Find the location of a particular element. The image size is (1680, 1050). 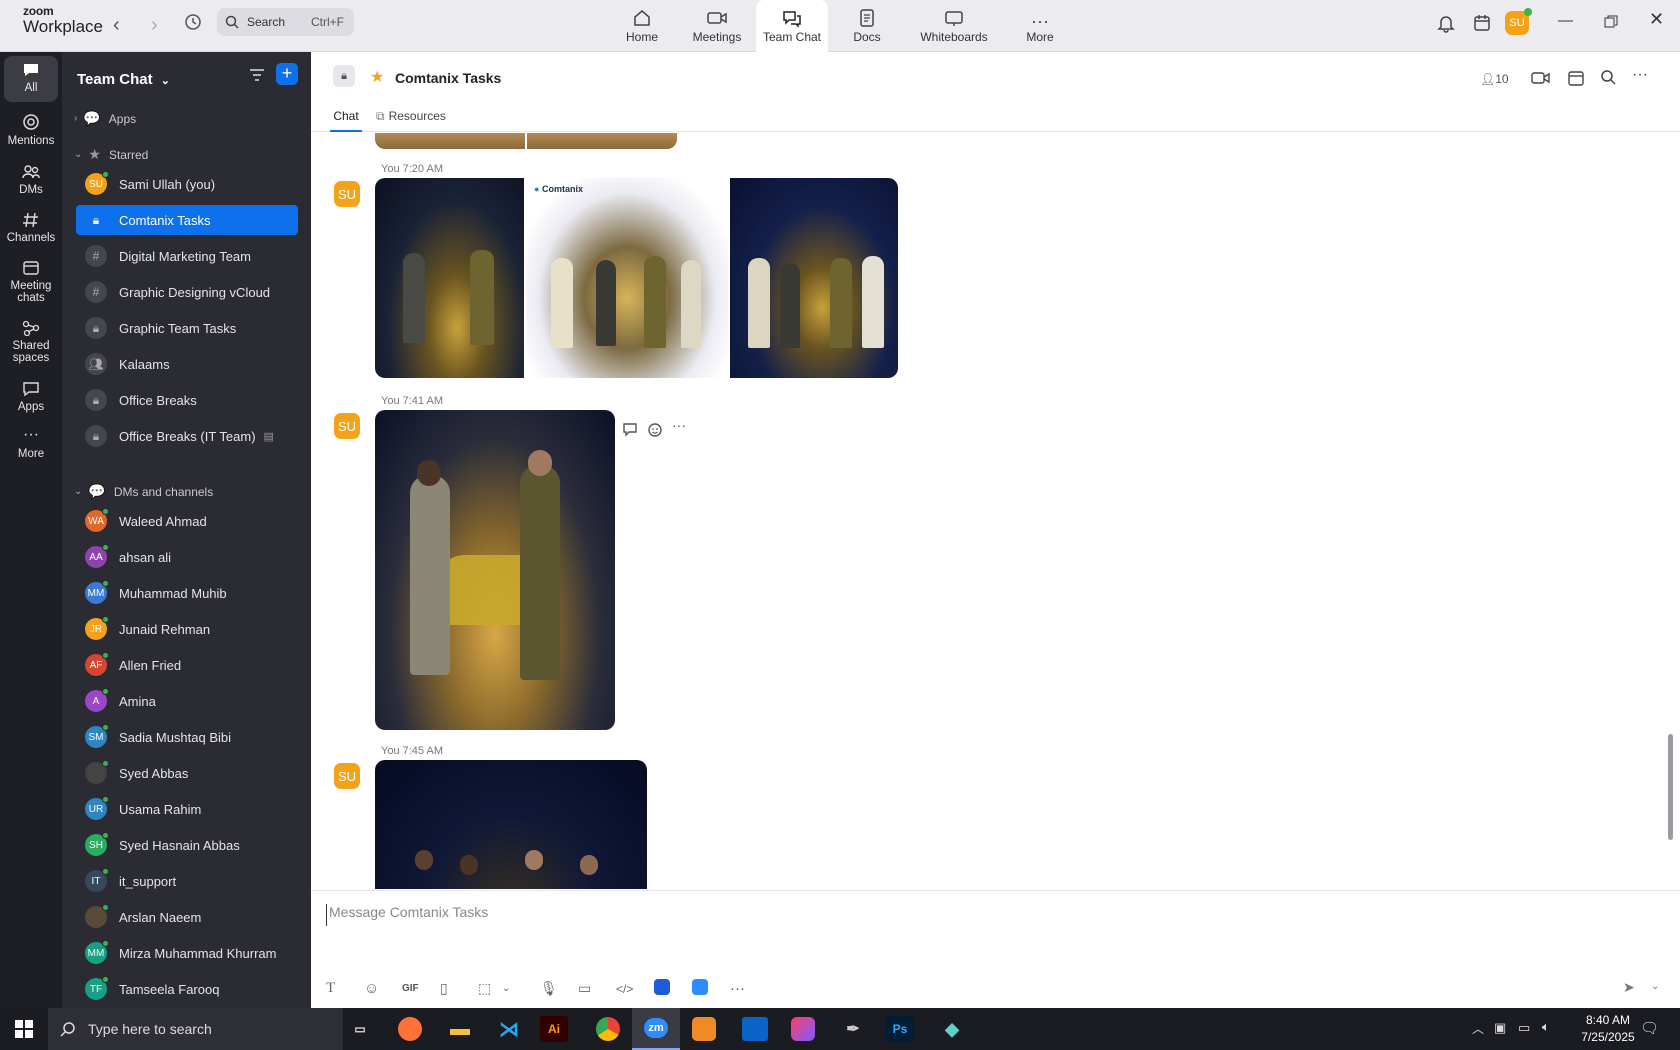

message-more-icon: ··· is located at coordinates (679, 425).